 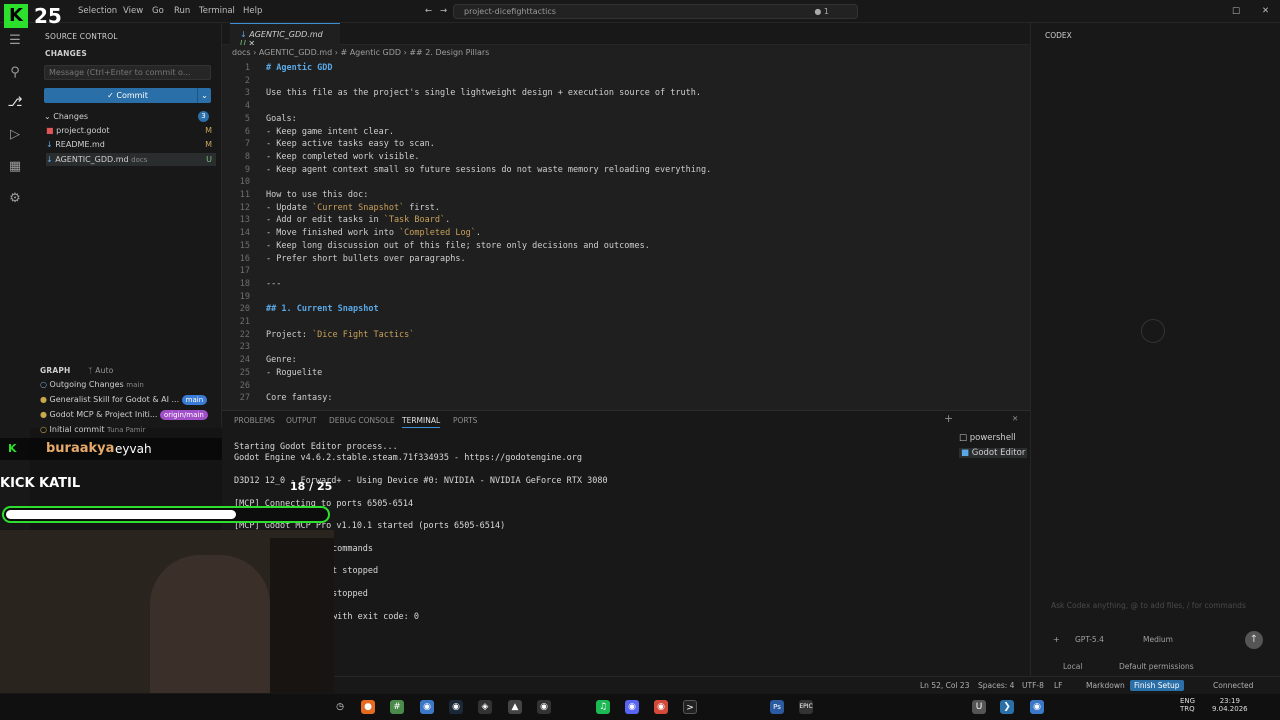 I want to click on model-select: GPT-5.4, so click(x=1089, y=639).